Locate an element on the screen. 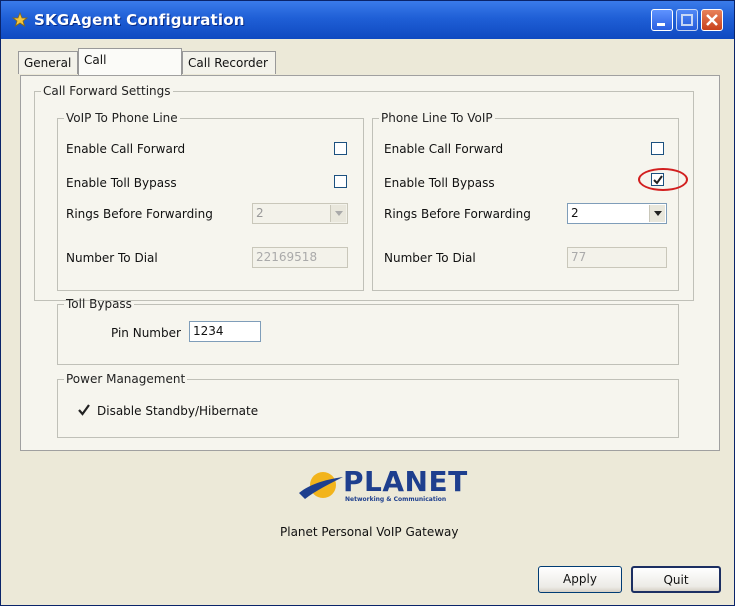  voip-number-input: 22169518 is located at coordinates (300, 257).